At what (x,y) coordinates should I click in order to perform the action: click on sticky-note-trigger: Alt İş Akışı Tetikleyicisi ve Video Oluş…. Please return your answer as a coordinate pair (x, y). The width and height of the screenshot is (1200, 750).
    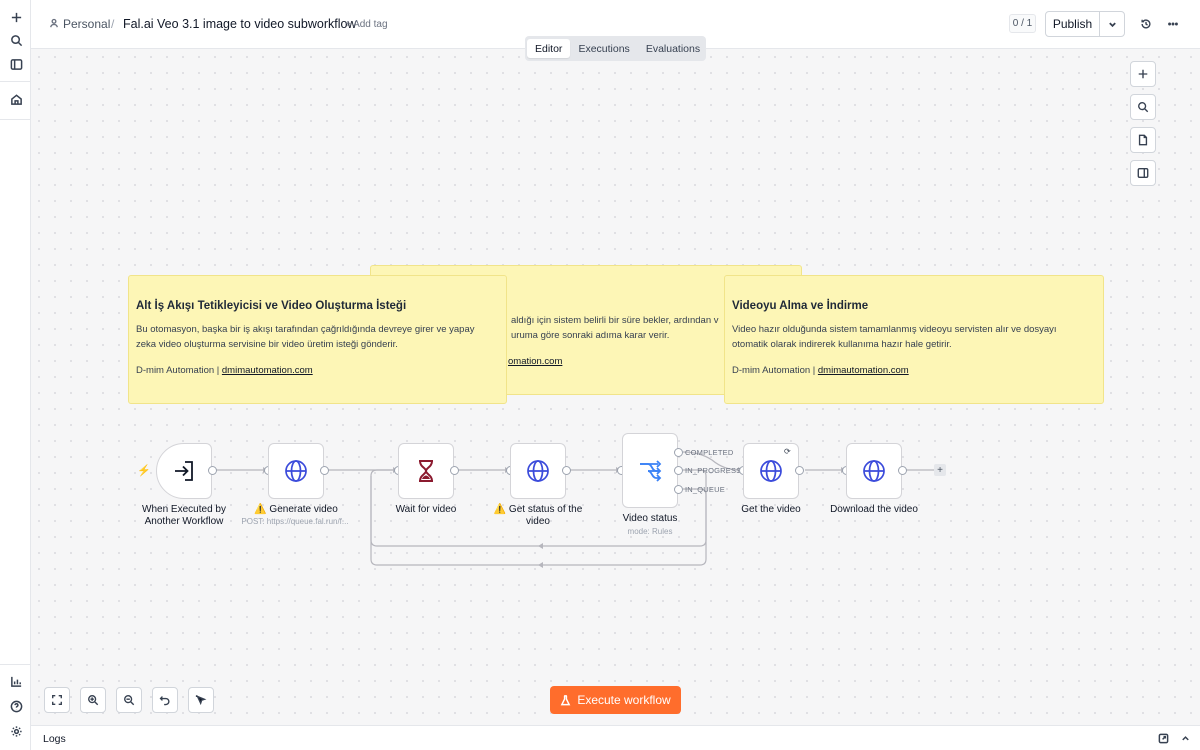
    Looking at the image, I should click on (317, 339).